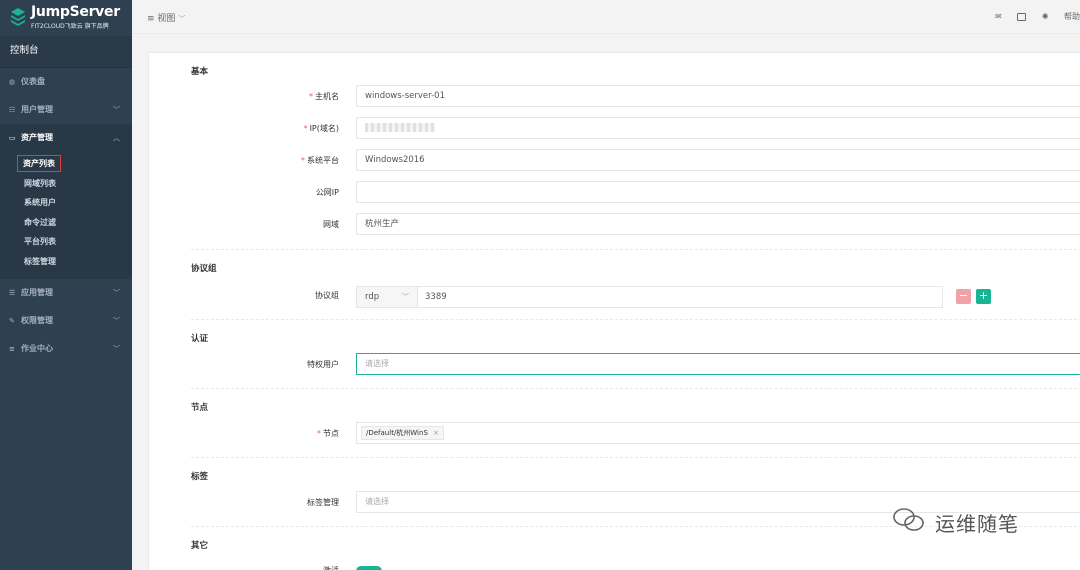  Describe the element at coordinates (963, 296) in the screenshot. I see `remove-protocol-button: −` at that location.